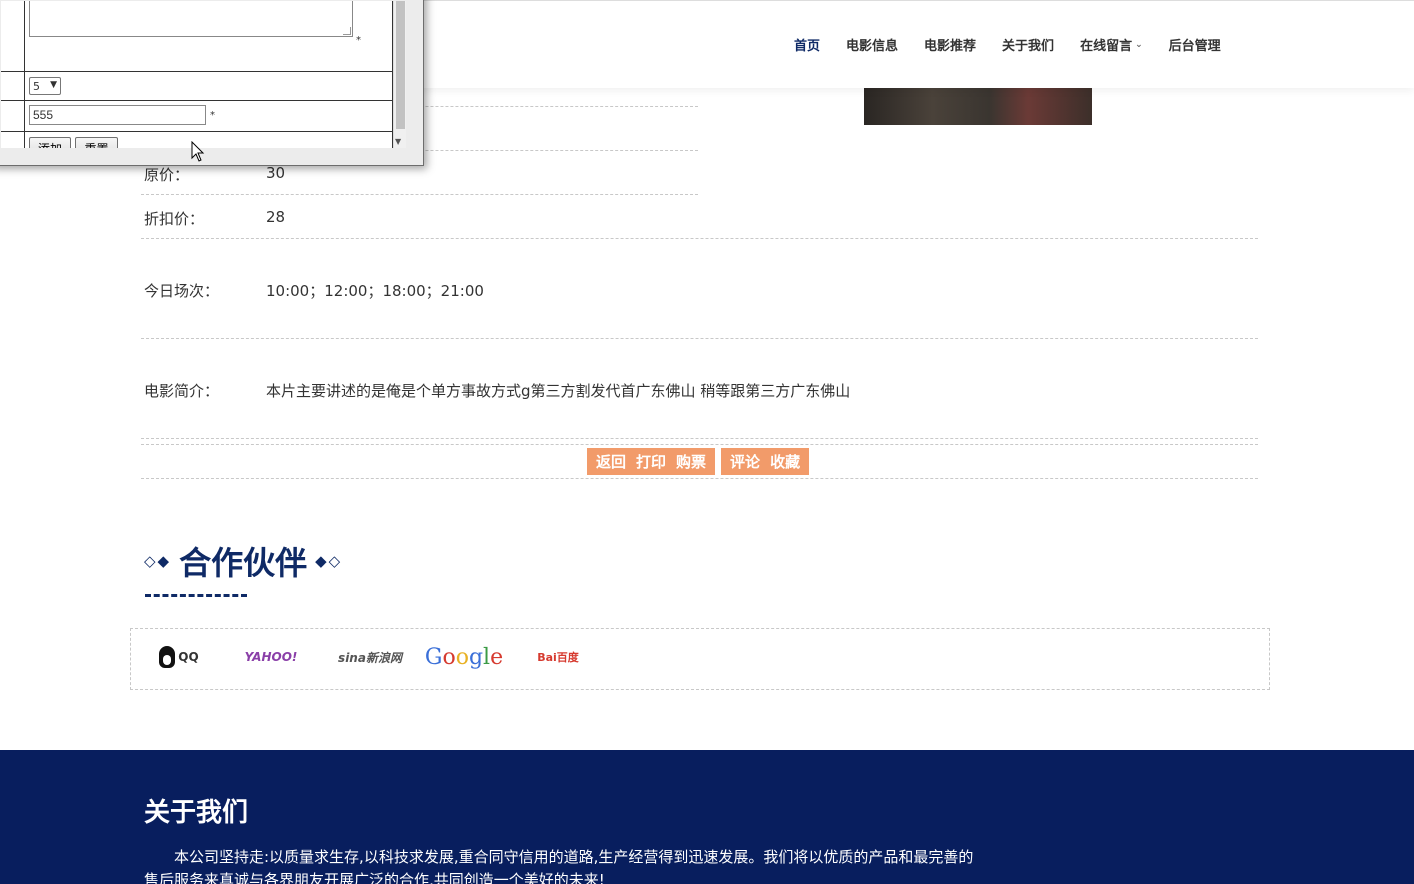 The height and width of the screenshot is (884, 1414). I want to click on popup-window: * 5 ▼ 555 * ▼, so click(212, 83).